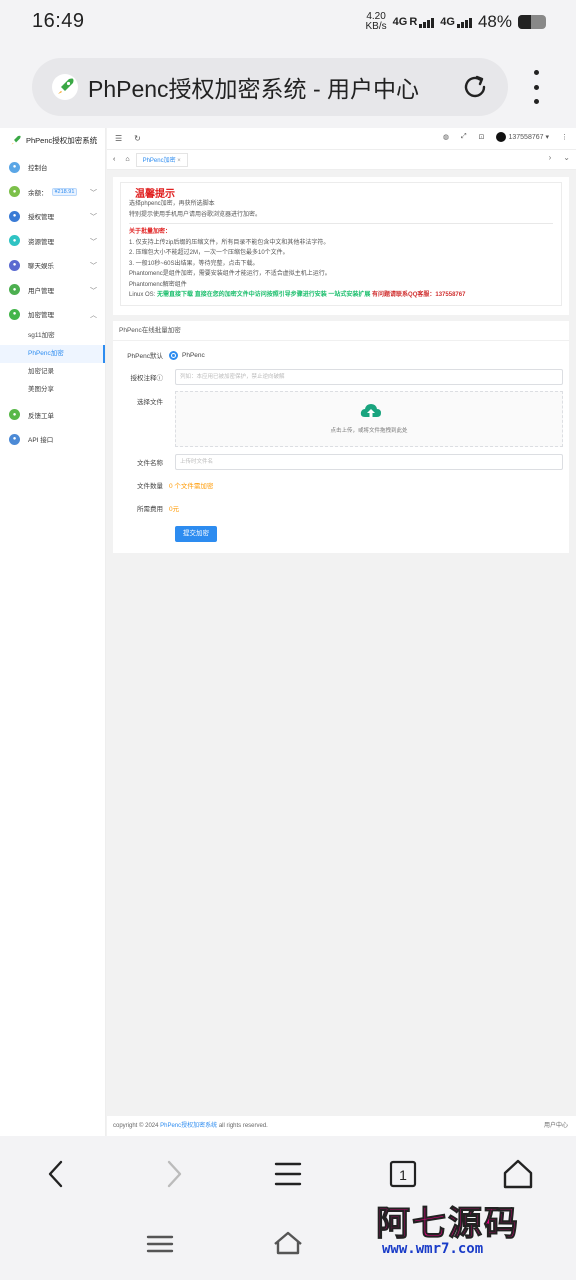  I want to click on sidebar-item-5: ● 用户管理 ﹀, so click(52, 290).